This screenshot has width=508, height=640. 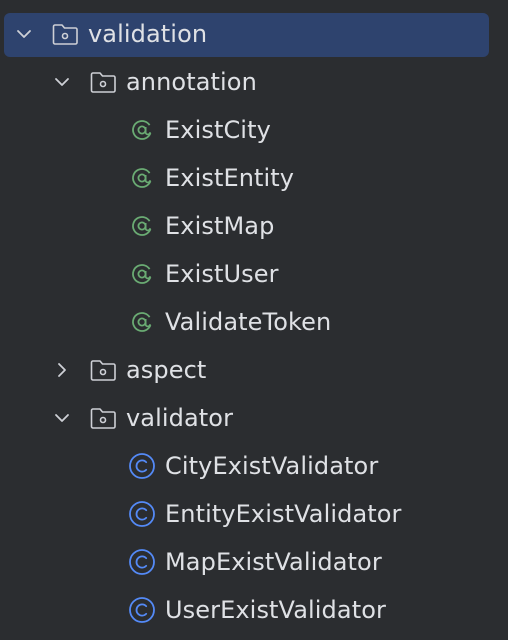 I want to click on tree-node-entityexistvalidator: EntityExistValidator, so click(x=254, y=514).